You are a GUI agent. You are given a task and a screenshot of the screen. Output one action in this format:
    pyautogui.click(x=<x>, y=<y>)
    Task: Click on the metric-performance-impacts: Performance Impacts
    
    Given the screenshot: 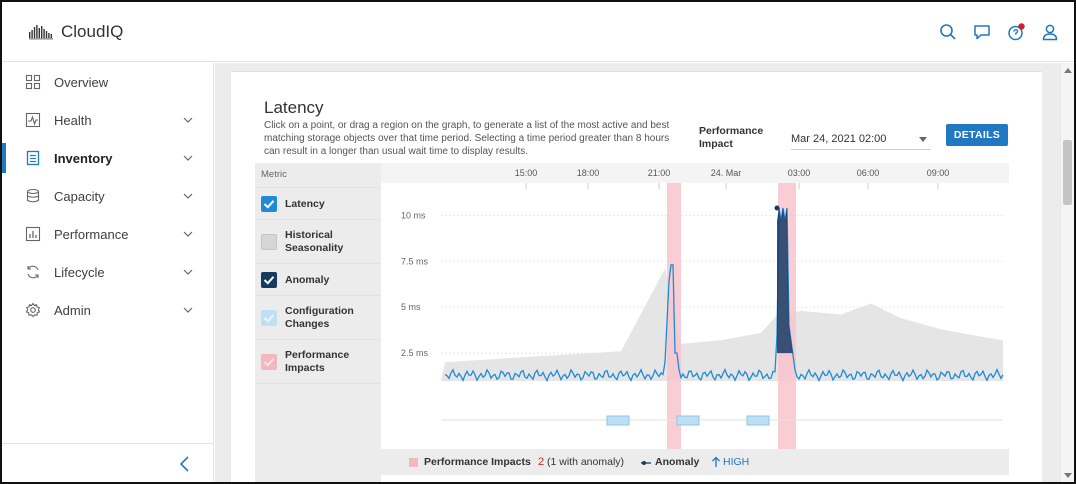 What is the action you would take?
    pyautogui.click(x=318, y=361)
    